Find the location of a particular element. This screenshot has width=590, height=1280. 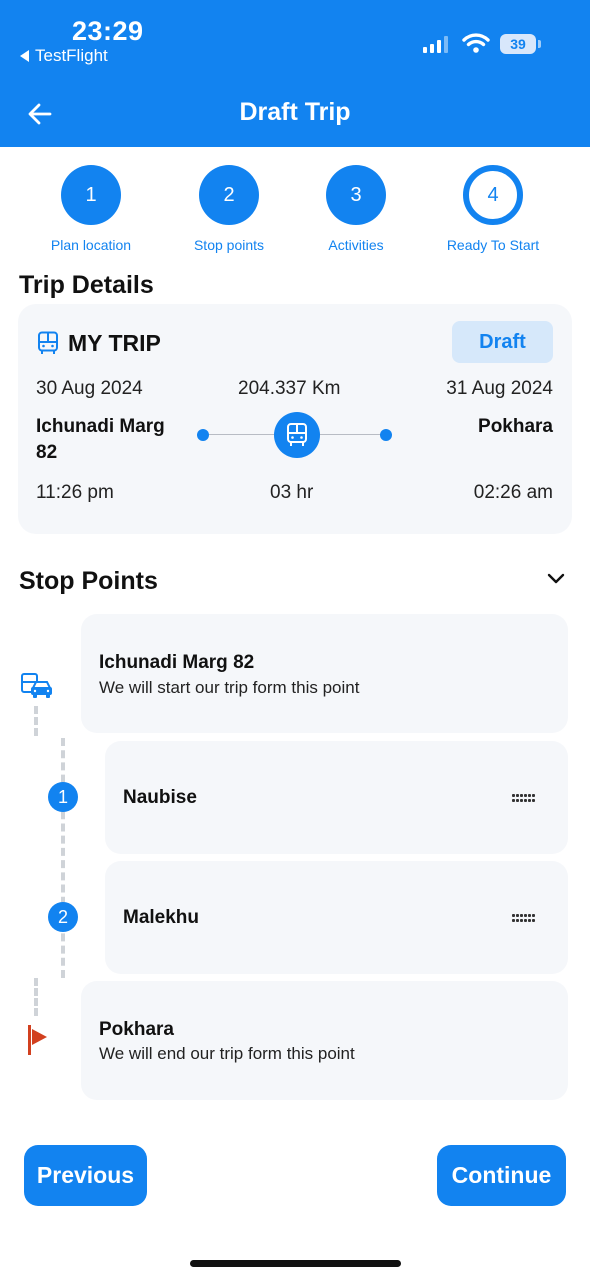

route-end-dot is located at coordinates (386, 435).